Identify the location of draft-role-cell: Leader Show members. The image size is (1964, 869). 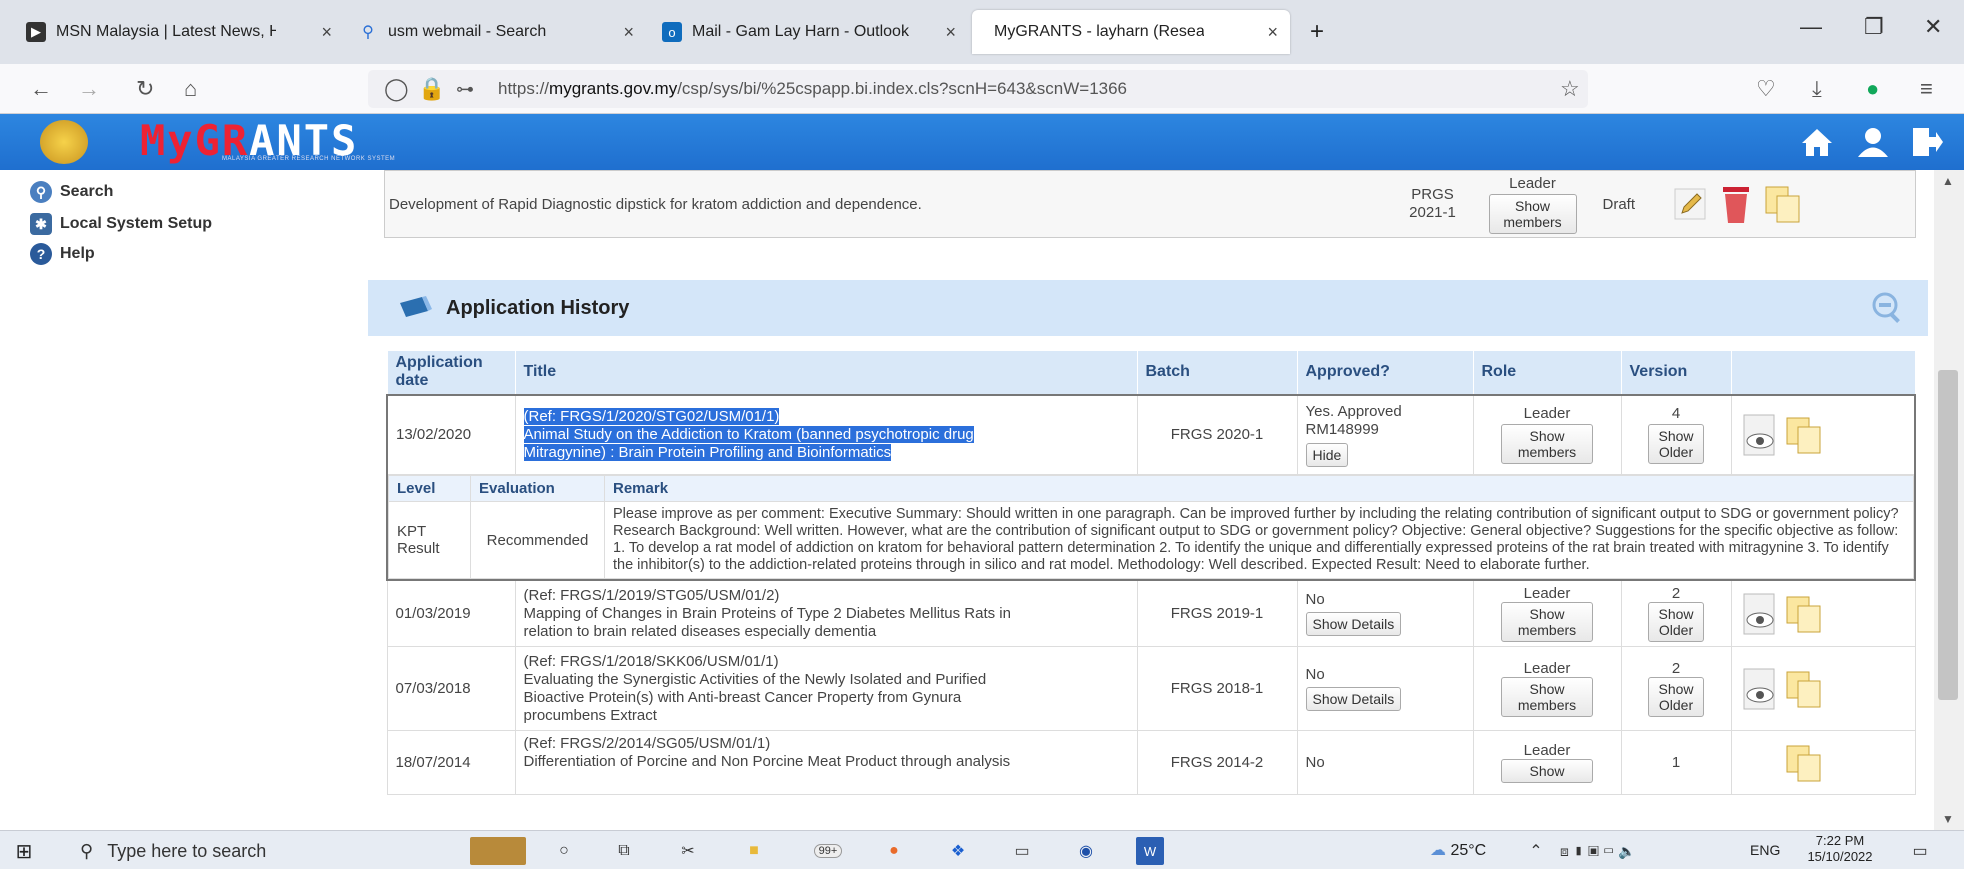
(1533, 204).